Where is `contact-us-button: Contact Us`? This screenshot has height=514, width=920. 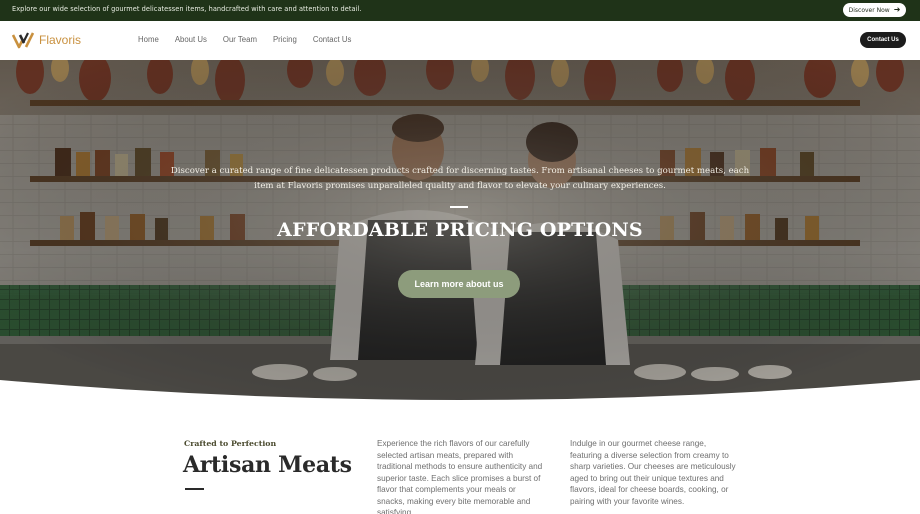
contact-us-button: Contact Us is located at coordinates (883, 40).